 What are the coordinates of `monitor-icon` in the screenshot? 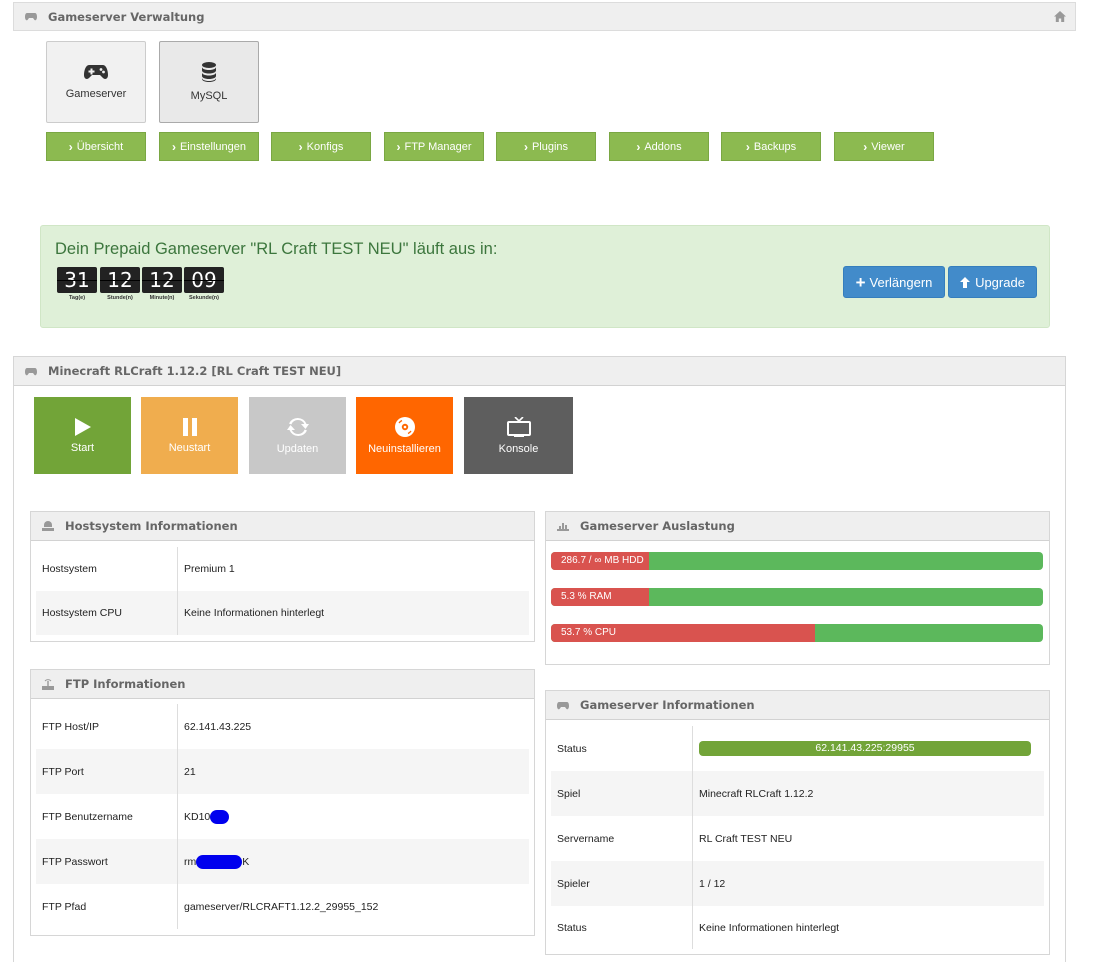 It's located at (518, 426).